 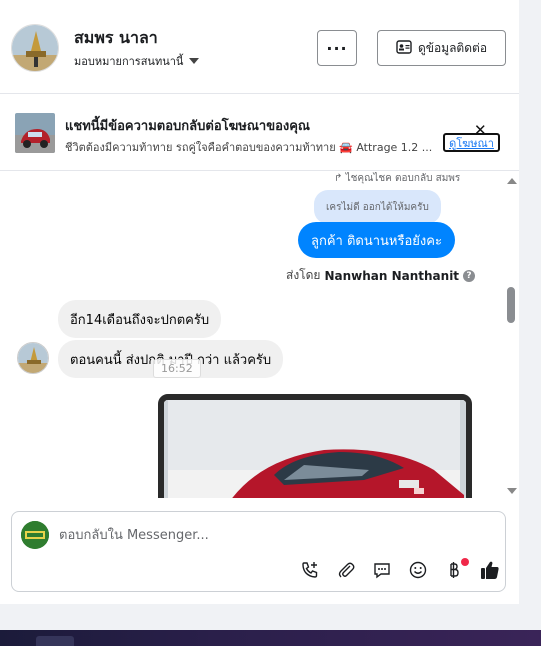 What do you see at coordinates (512, 491) in the screenshot?
I see `scroll-down-arrow-icon` at bounding box center [512, 491].